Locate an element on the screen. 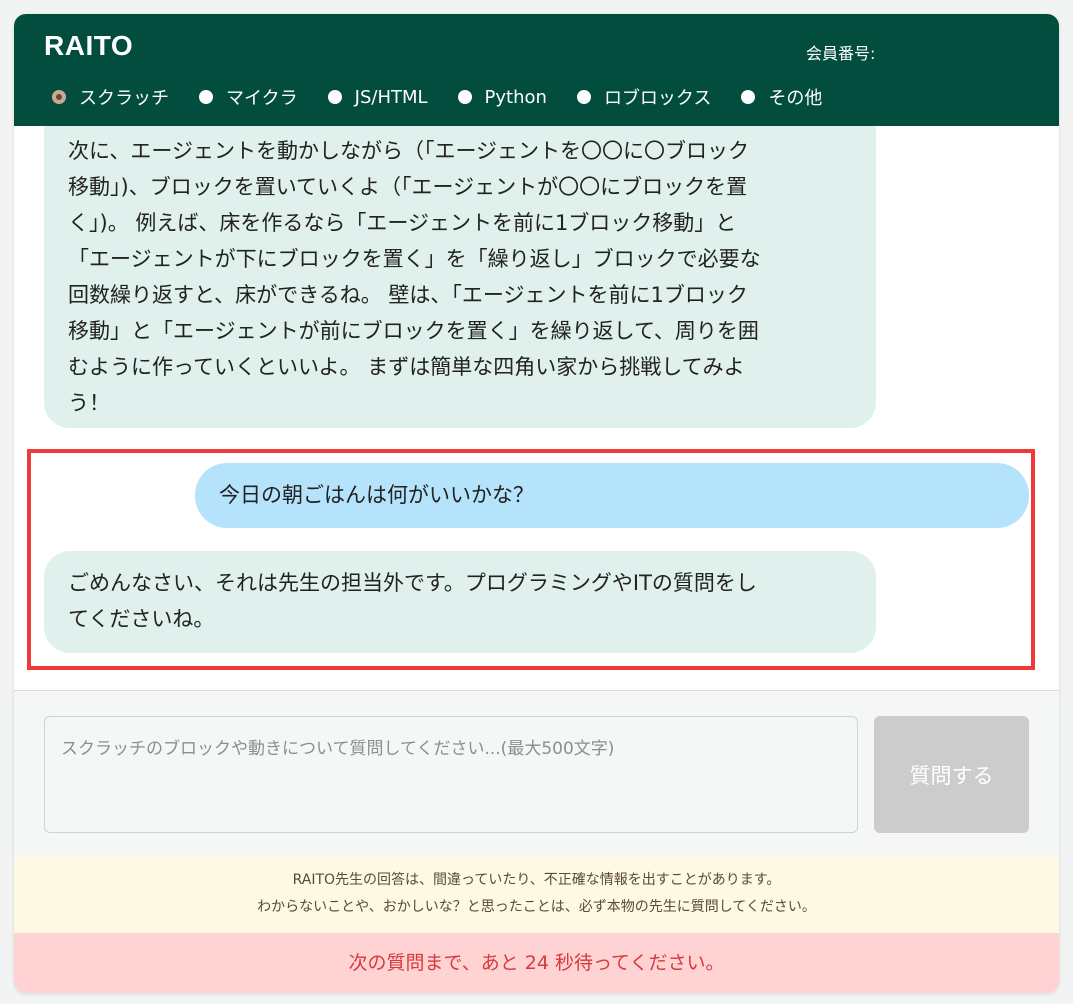  cooldown-message: 次の質問まで、あと 24 秒待ってください。 is located at coordinates (536, 963).